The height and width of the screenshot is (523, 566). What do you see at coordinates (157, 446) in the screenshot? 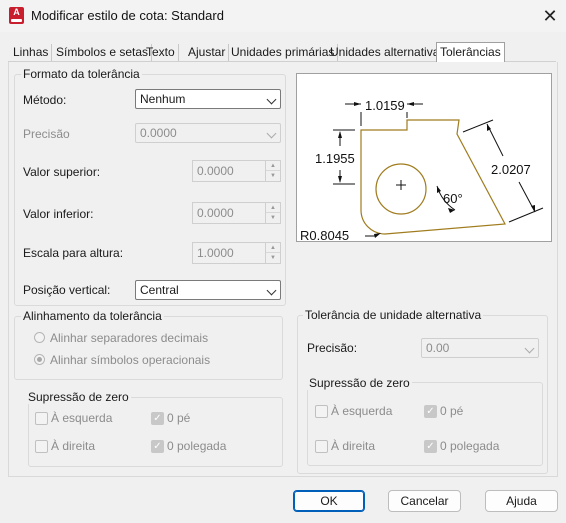
I see `zero-inches-checkbox: ✓` at bounding box center [157, 446].